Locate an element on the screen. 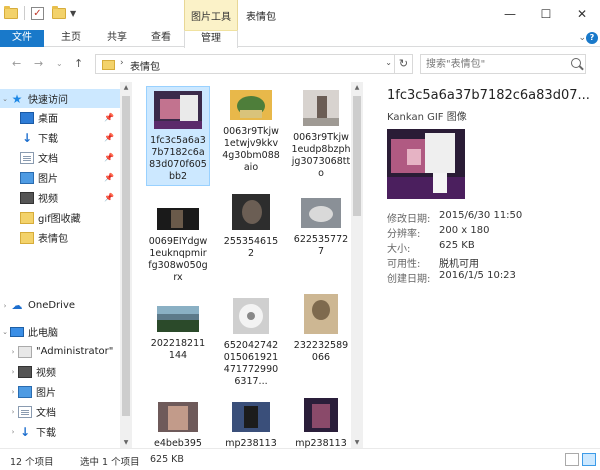  property-value: 2016/1/5 10:23 is located at coordinates (477, 277).